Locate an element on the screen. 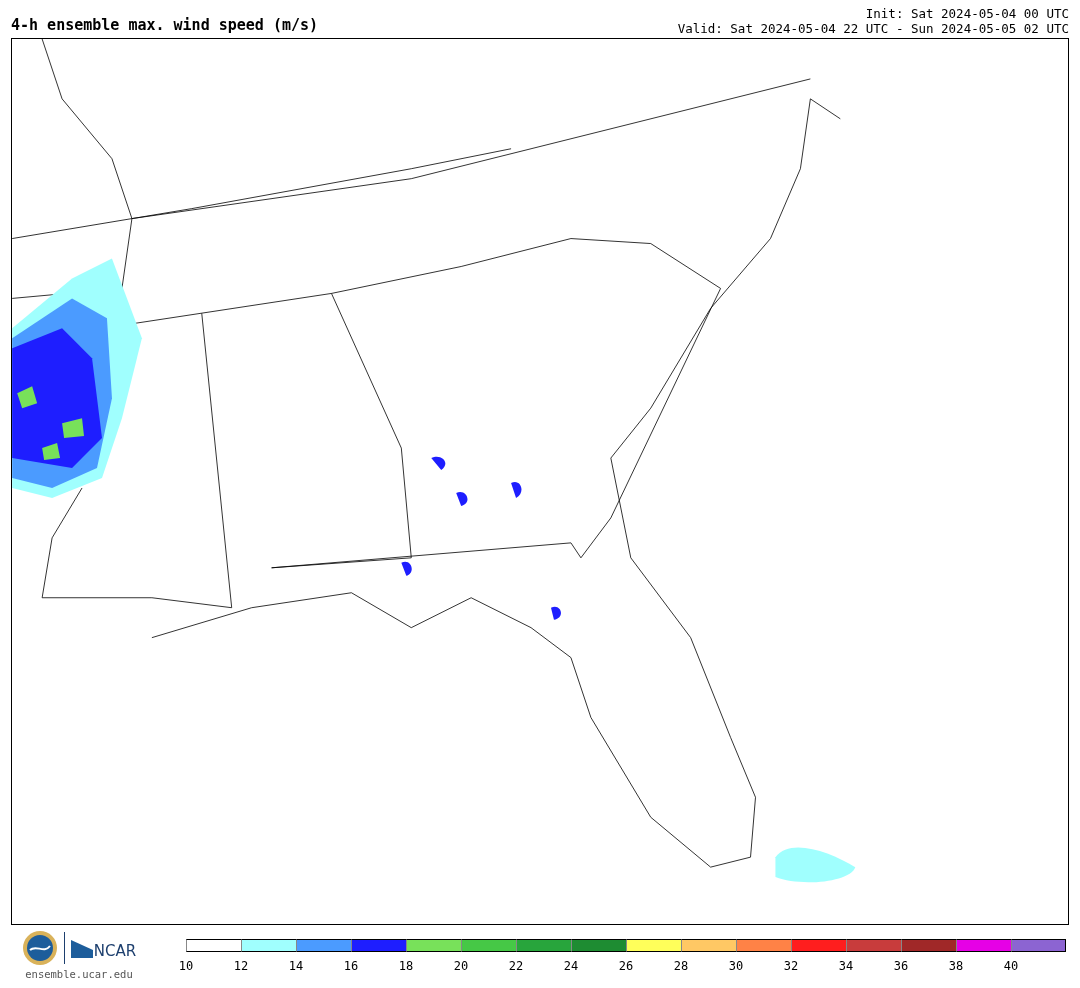  valid-time: Valid: Sat 2024-05-04 22 UTC - Sun 2024-05-05 02 UTC is located at coordinates (873, 28).